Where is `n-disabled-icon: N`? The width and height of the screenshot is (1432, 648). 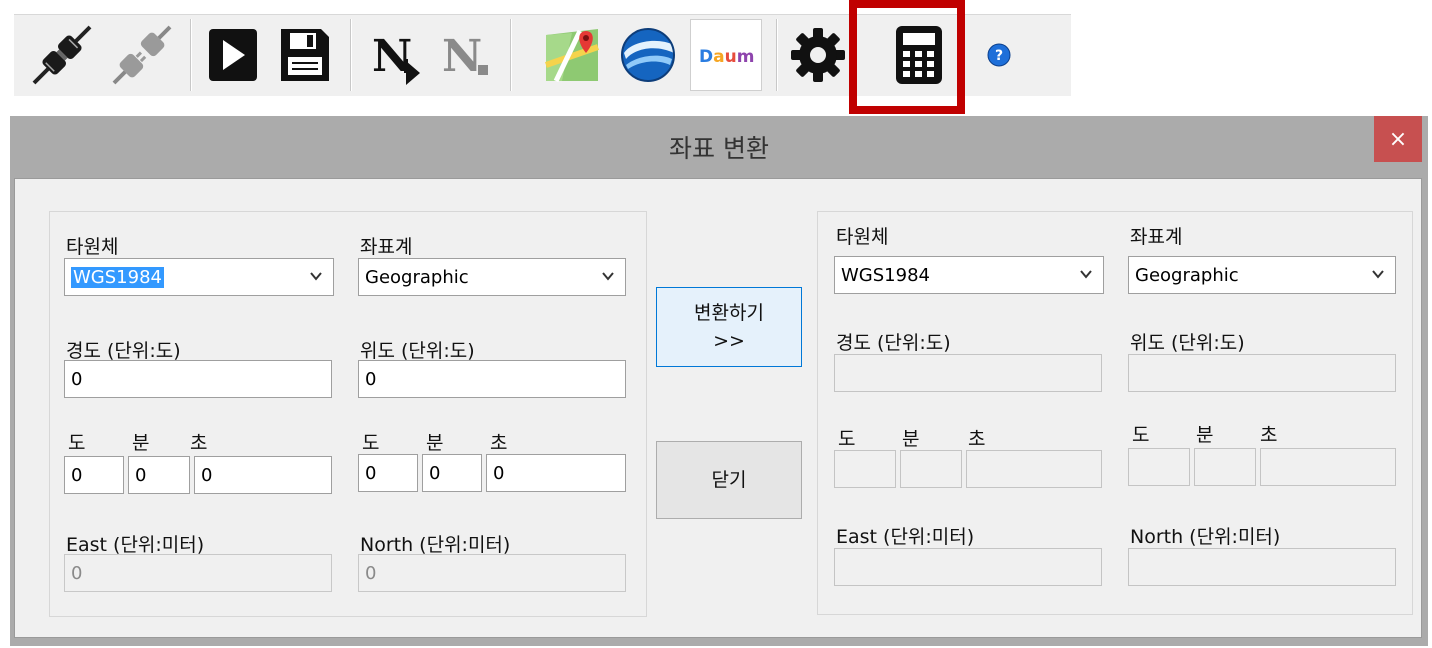 n-disabled-icon: N is located at coordinates (466, 55).